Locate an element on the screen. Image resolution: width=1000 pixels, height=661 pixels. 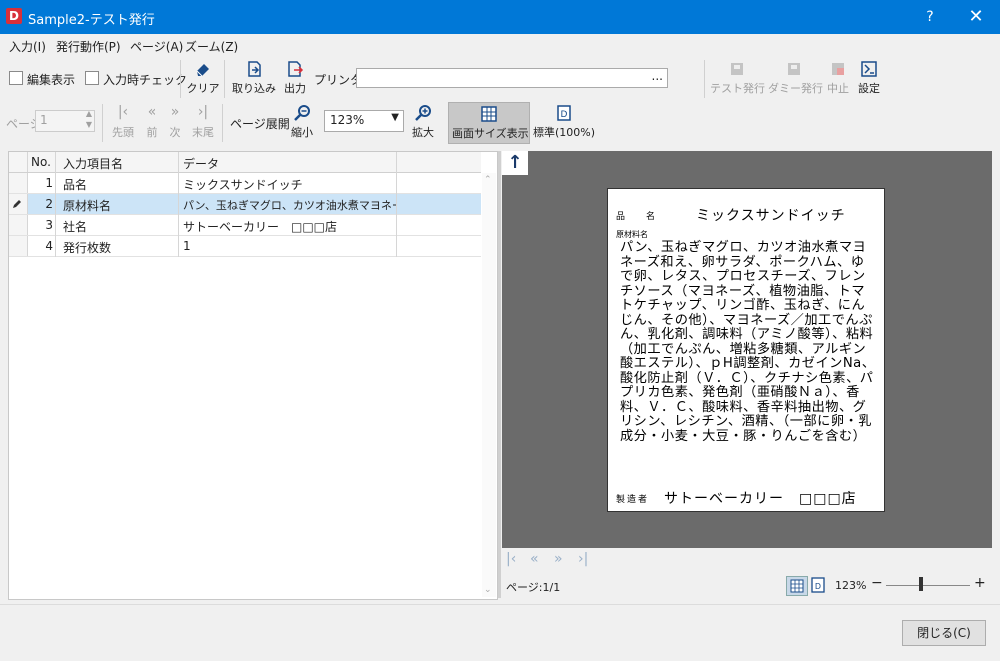
import-label: 取り込み is located at coordinates (254, 88).